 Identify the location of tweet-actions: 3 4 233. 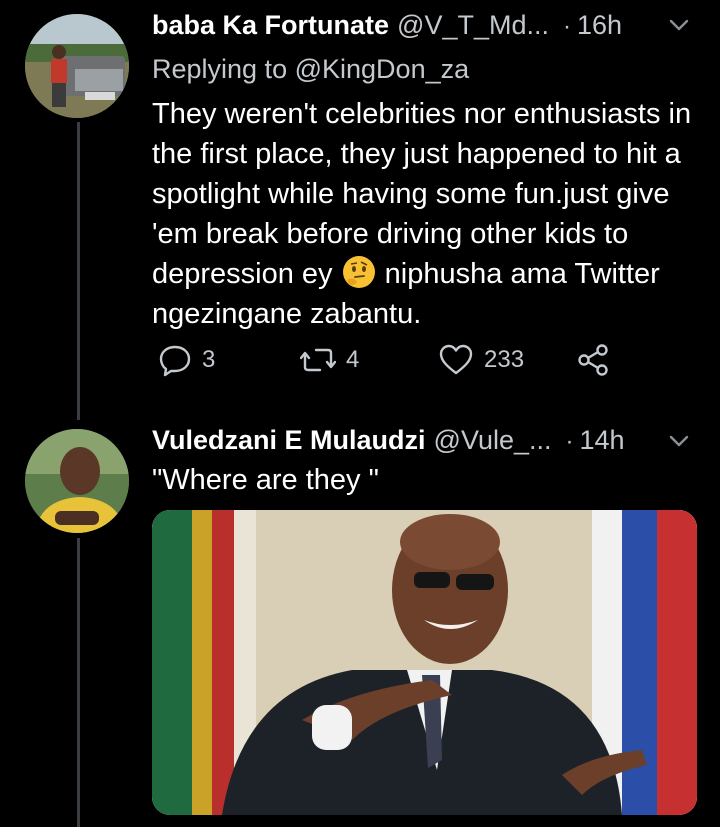
(387, 363).